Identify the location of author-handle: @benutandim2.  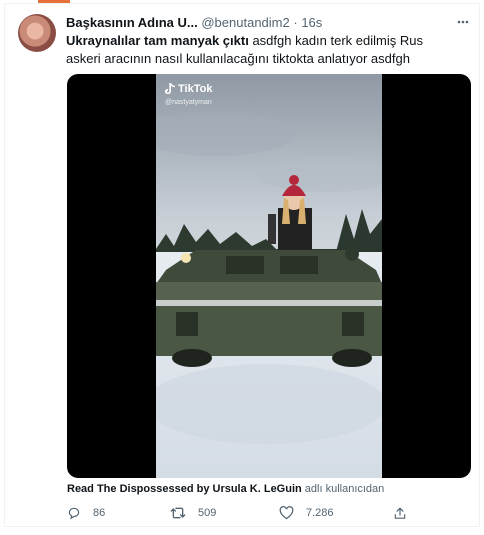
(245, 22).